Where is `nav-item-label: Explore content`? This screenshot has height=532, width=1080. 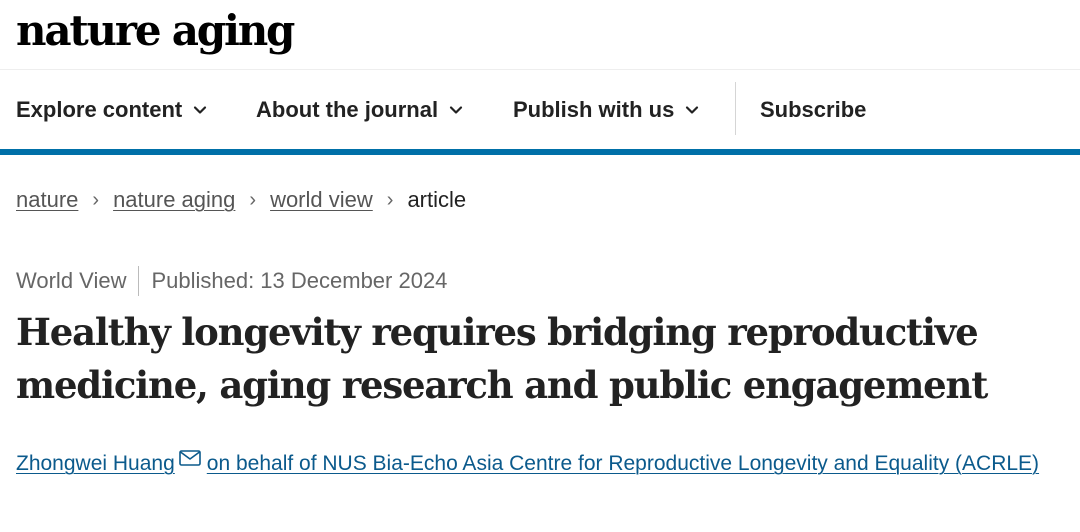
nav-item-label: Explore content is located at coordinates (99, 109).